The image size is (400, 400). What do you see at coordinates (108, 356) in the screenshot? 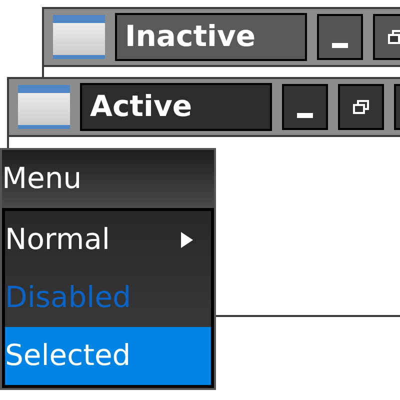
I see `menu-item: Selected` at bounding box center [108, 356].